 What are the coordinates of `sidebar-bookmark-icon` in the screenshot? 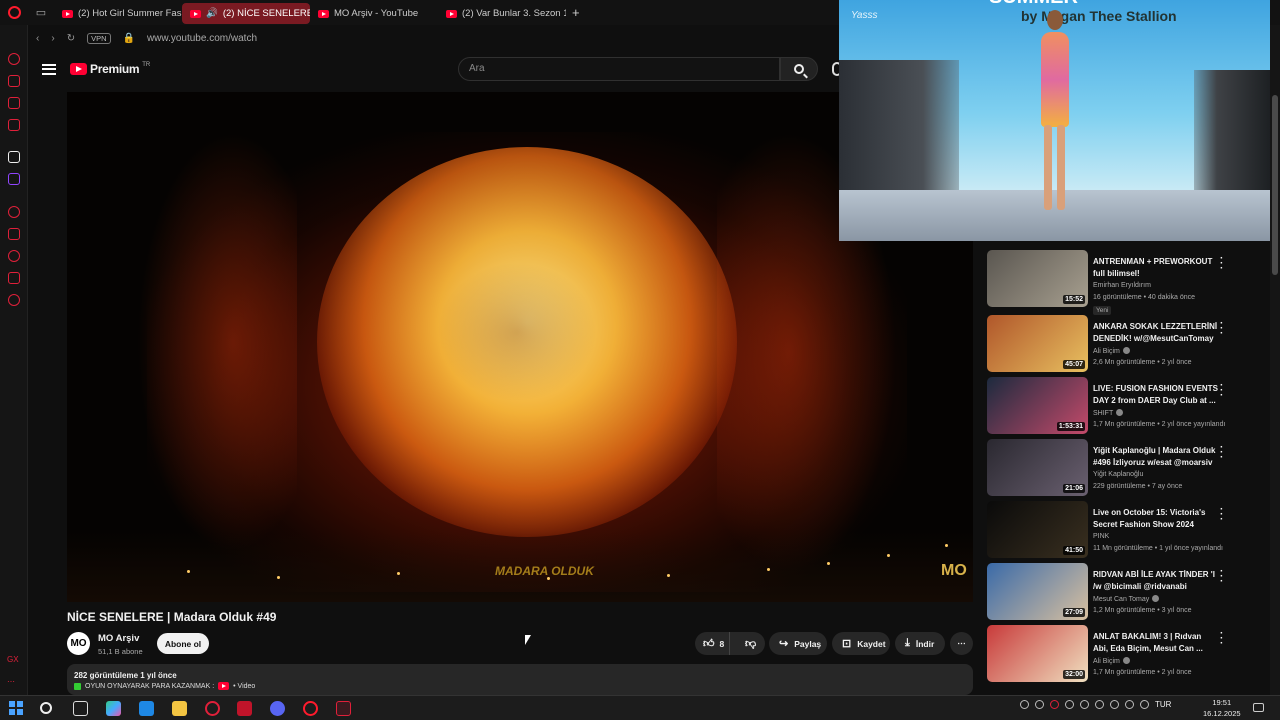 It's located at (14, 234).